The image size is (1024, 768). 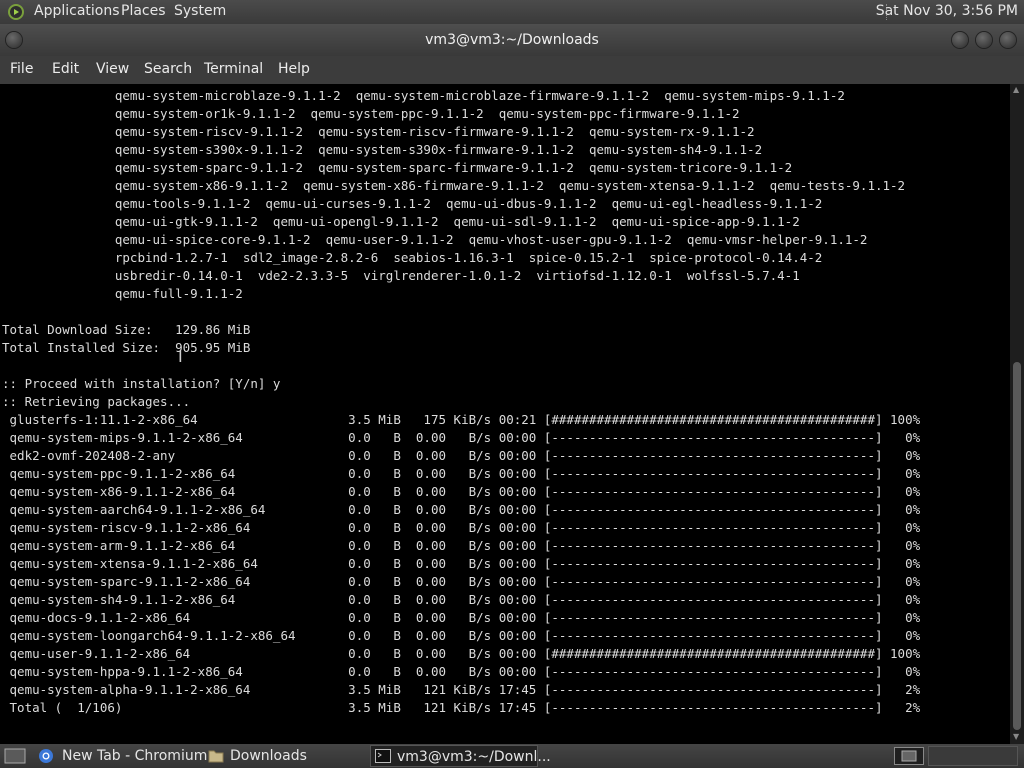 What do you see at coordinates (233, 69) in the screenshot?
I see `menu-terminal: Terminal` at bounding box center [233, 69].